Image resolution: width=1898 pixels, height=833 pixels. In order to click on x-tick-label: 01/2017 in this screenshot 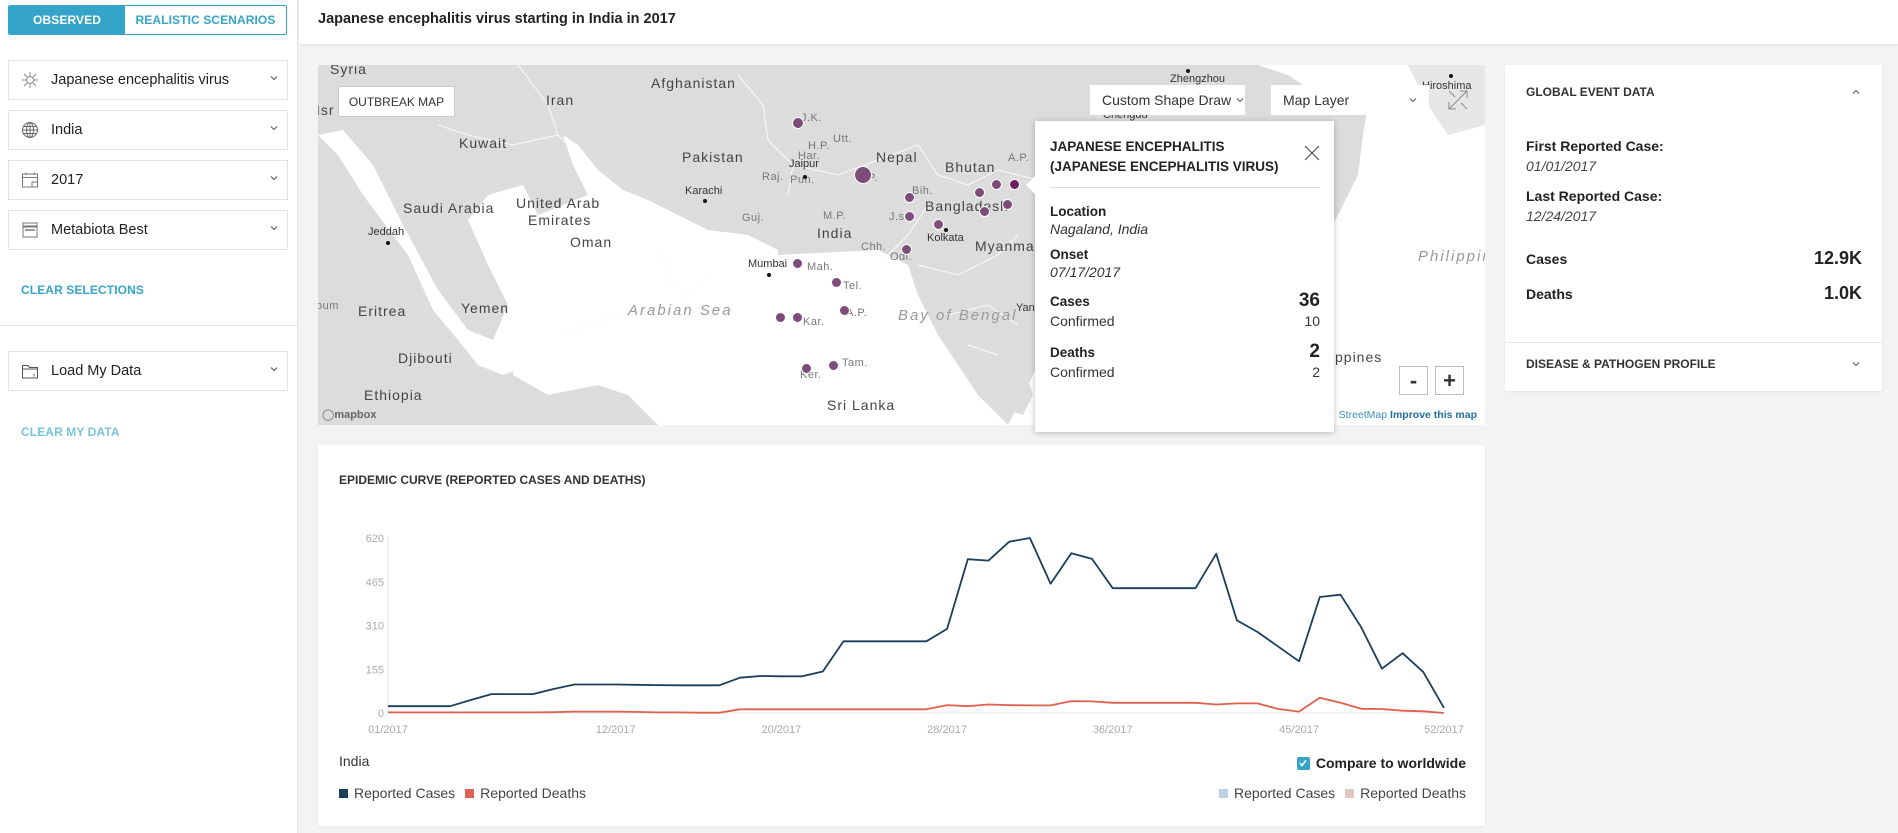, I will do `click(388, 730)`.